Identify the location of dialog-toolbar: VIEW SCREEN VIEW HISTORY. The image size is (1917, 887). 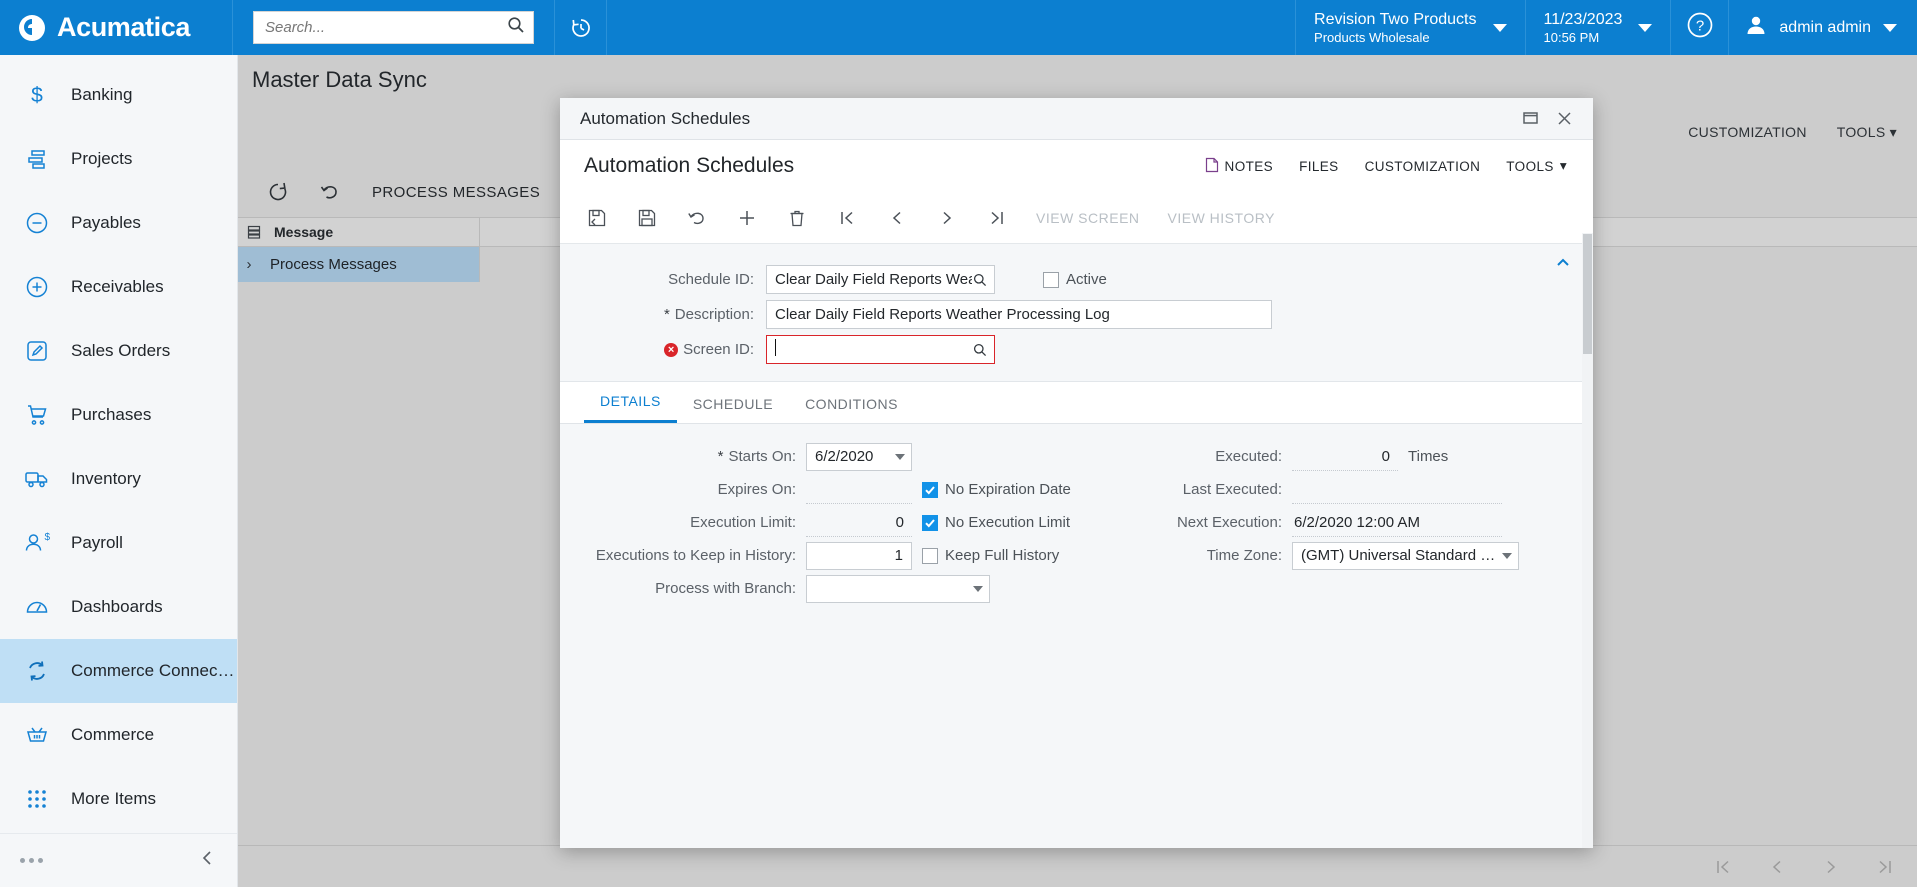
(1076, 218).